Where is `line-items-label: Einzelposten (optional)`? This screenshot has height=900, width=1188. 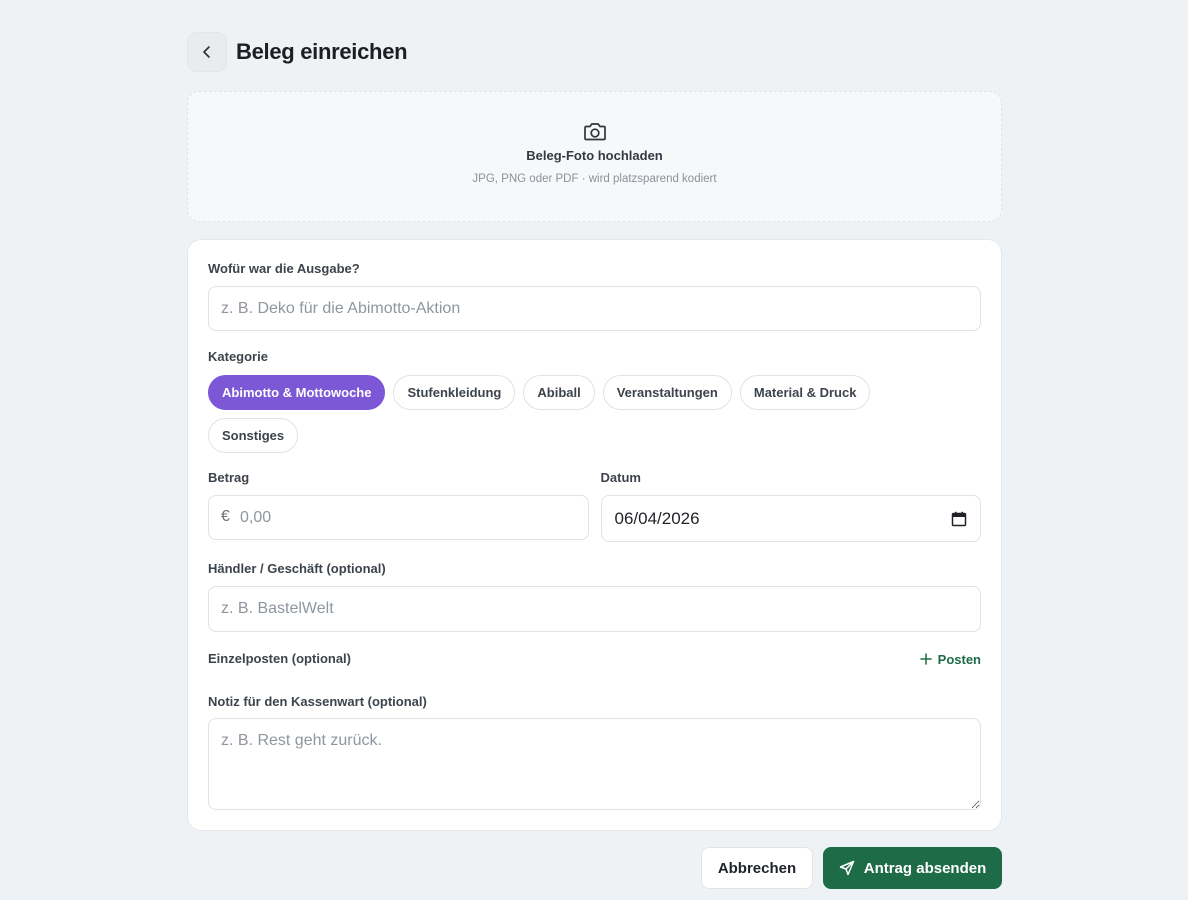
line-items-label: Einzelposten (optional) is located at coordinates (279, 658).